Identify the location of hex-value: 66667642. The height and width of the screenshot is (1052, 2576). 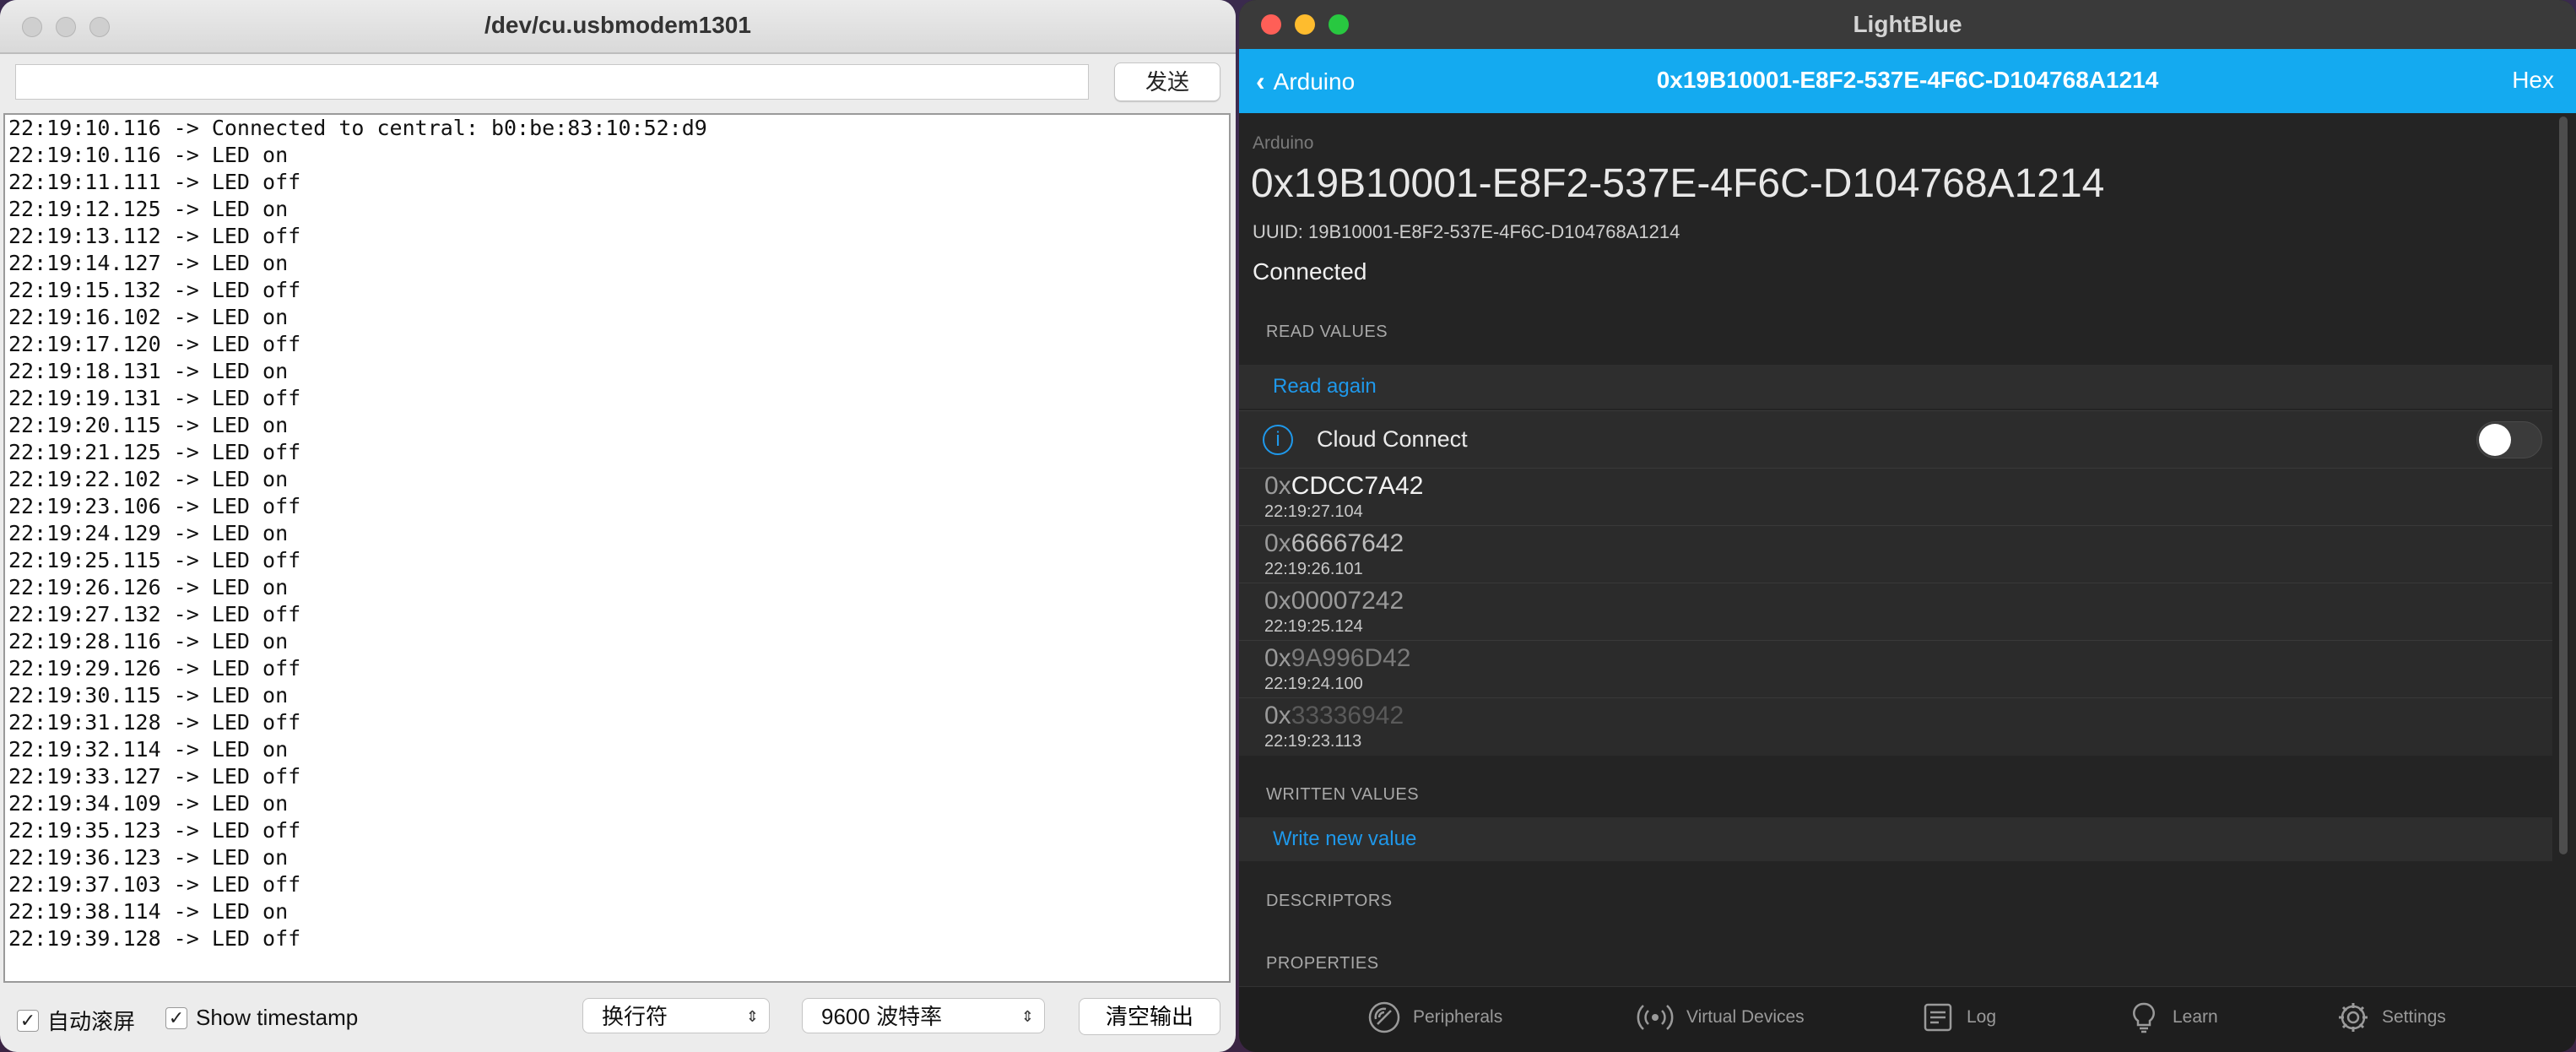
(1347, 543).